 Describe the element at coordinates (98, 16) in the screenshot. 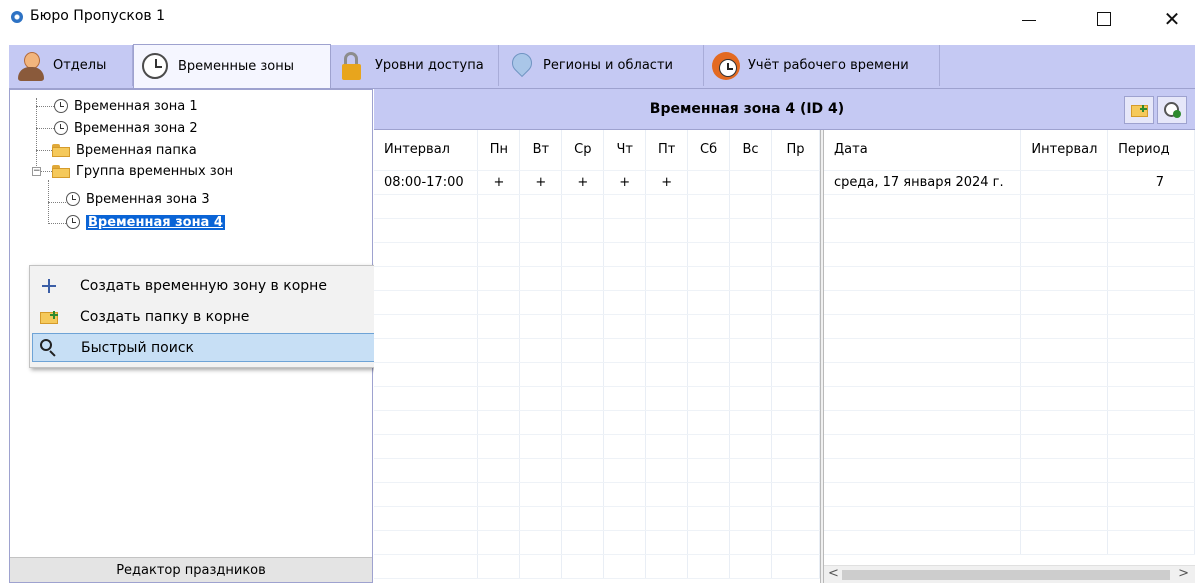

I see `window-title: Бюро Пропусков 1` at that location.